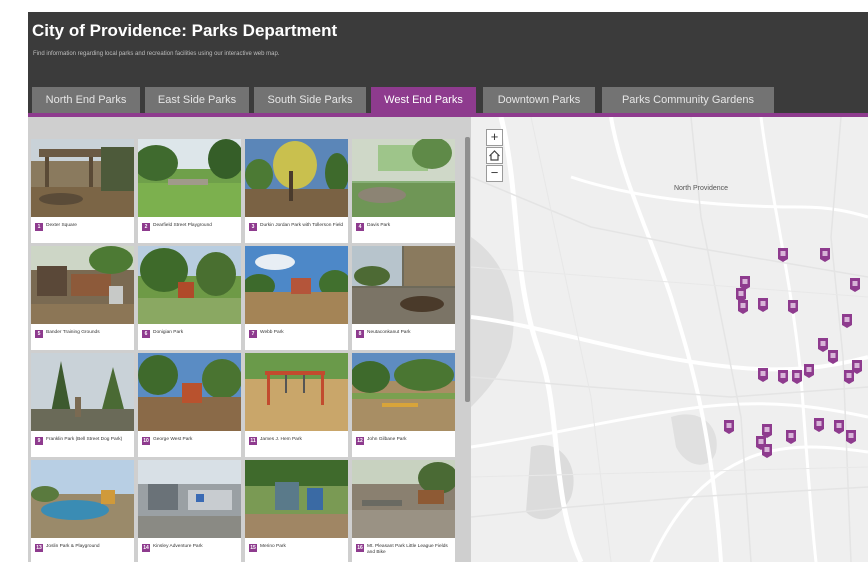 The height and width of the screenshot is (562, 868). Describe the element at coordinates (82, 405) in the screenshot. I see `park-card: 9 Franklin Park (Bell Street Dog Park)` at that location.